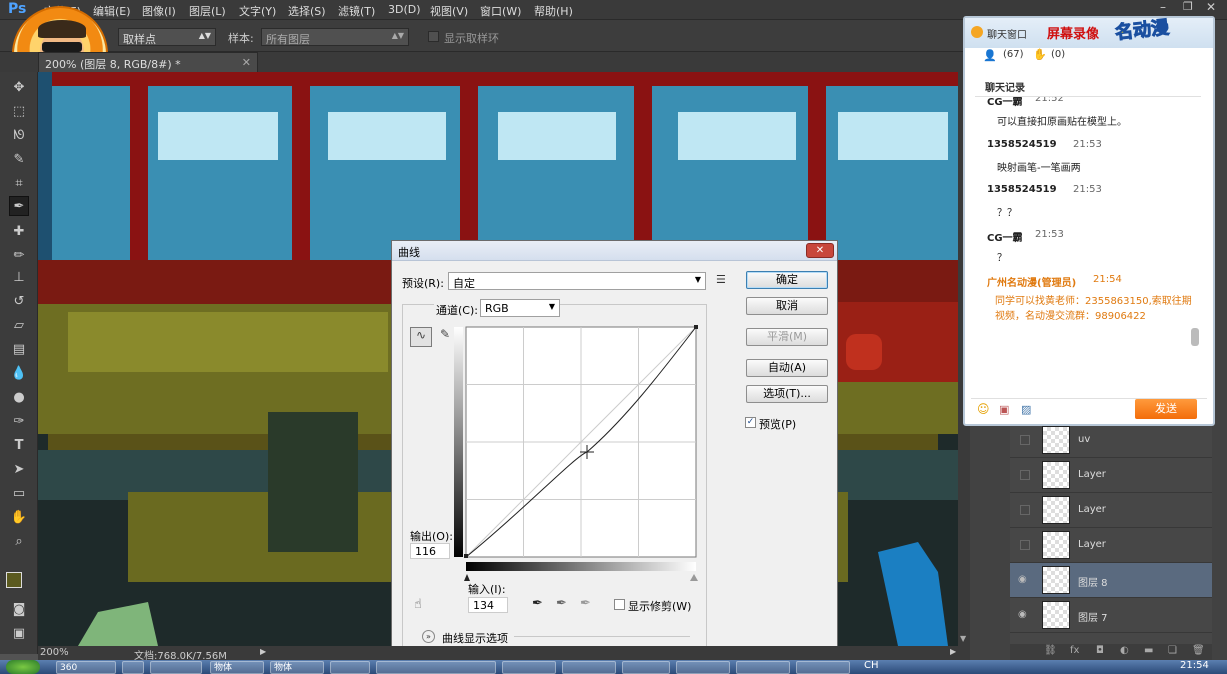 The height and width of the screenshot is (674, 1227). Describe the element at coordinates (404, 9) in the screenshot. I see `menu-3d: 3D(D)` at that location.